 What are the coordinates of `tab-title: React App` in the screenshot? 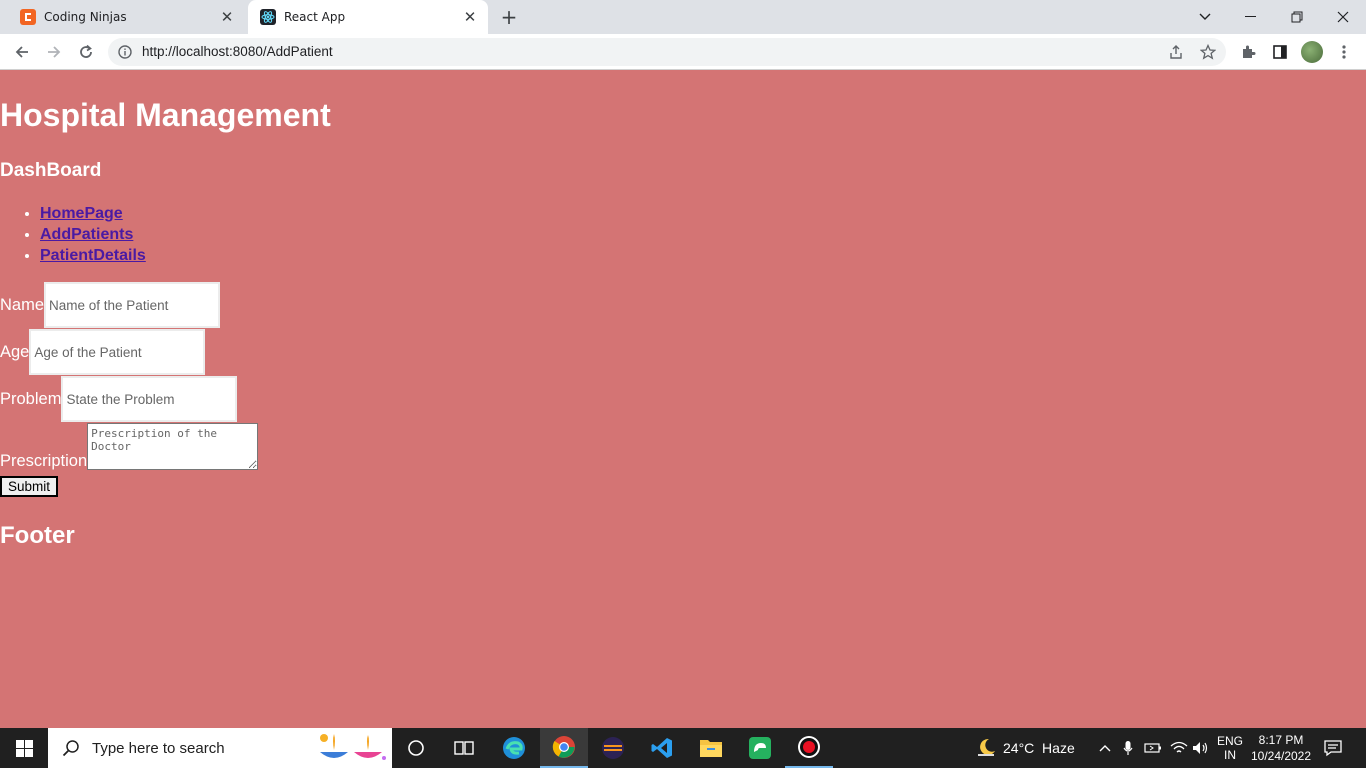 It's located at (315, 17).